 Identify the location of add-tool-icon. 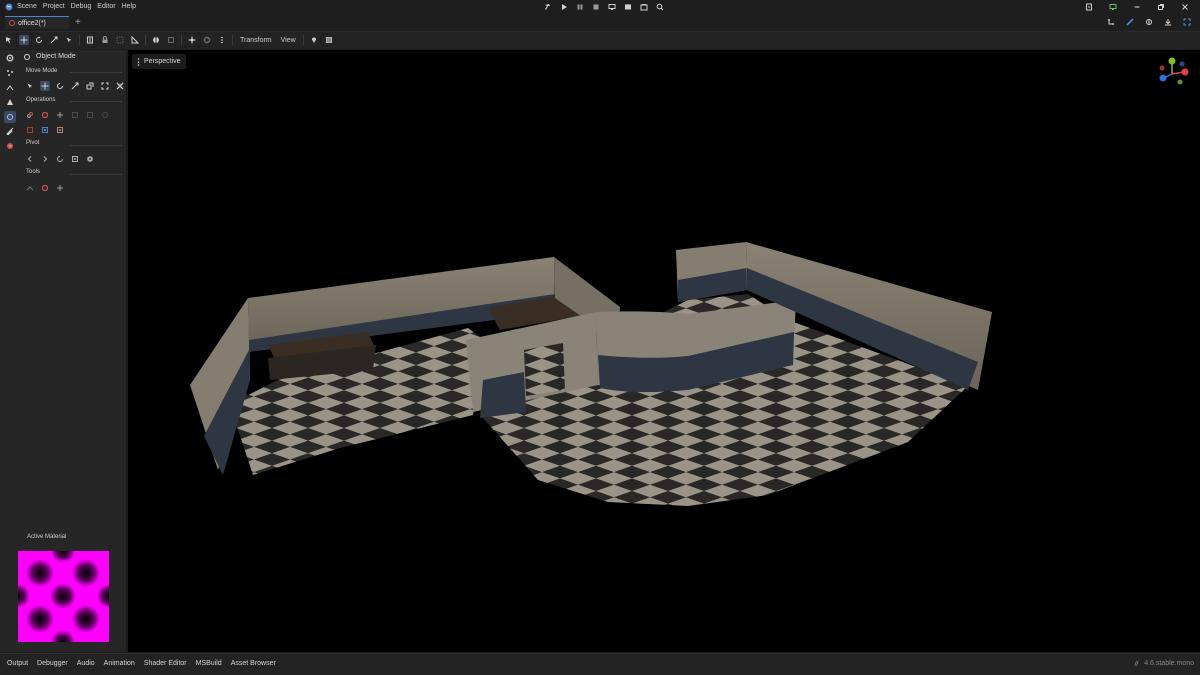
(60, 188).